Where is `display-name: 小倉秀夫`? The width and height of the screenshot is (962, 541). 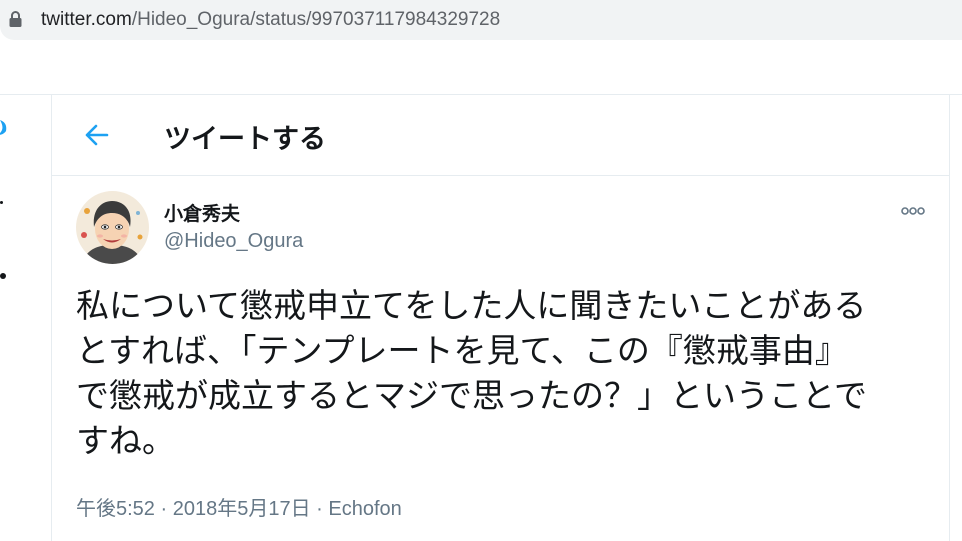
display-name: 小倉秀夫 is located at coordinates (202, 212).